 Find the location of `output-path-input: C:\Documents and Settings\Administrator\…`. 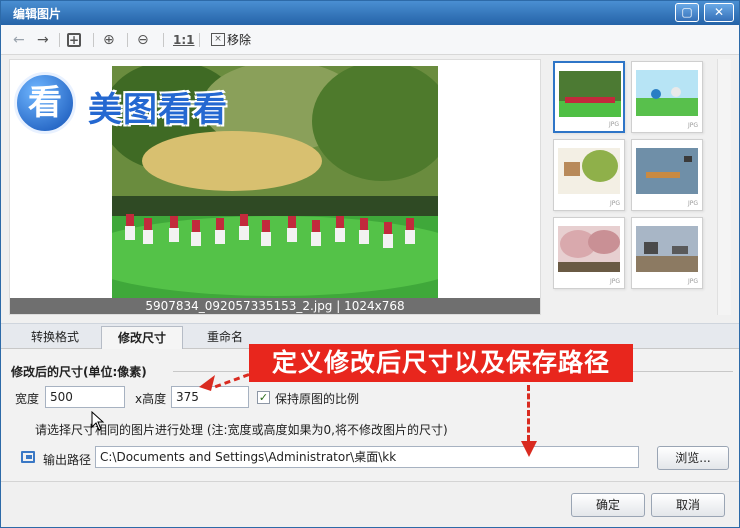

output-path-input: C:\Documents and Settings\Administrator\… is located at coordinates (367, 457).